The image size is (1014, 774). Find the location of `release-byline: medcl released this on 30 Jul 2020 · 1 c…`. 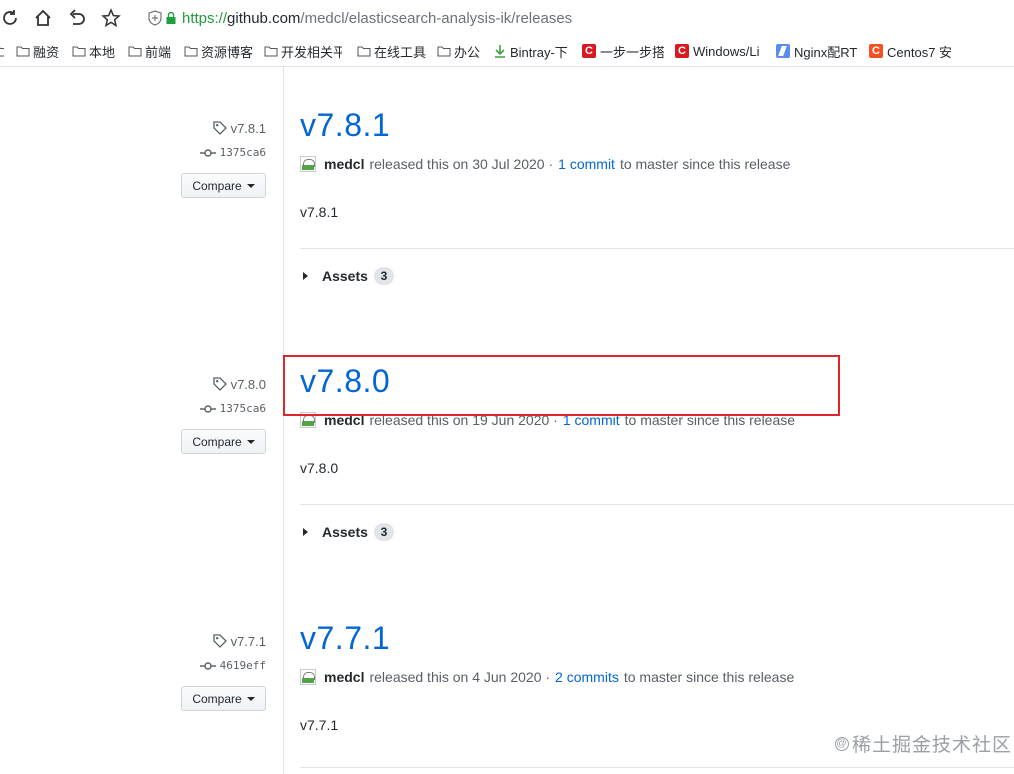

release-byline: medcl released this on 30 Jul 2020 · 1 c… is located at coordinates (545, 164).